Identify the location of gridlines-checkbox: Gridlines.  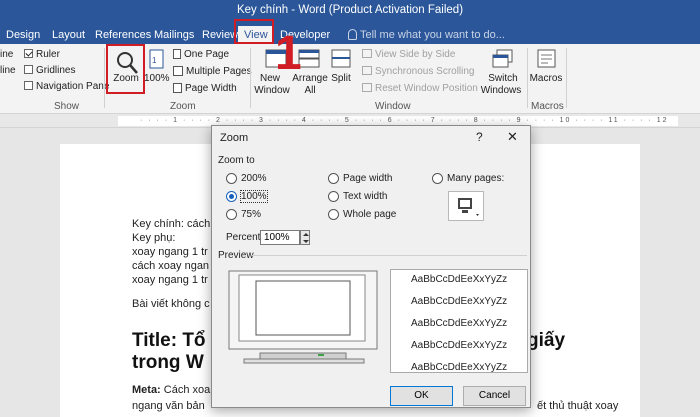
(49, 70).